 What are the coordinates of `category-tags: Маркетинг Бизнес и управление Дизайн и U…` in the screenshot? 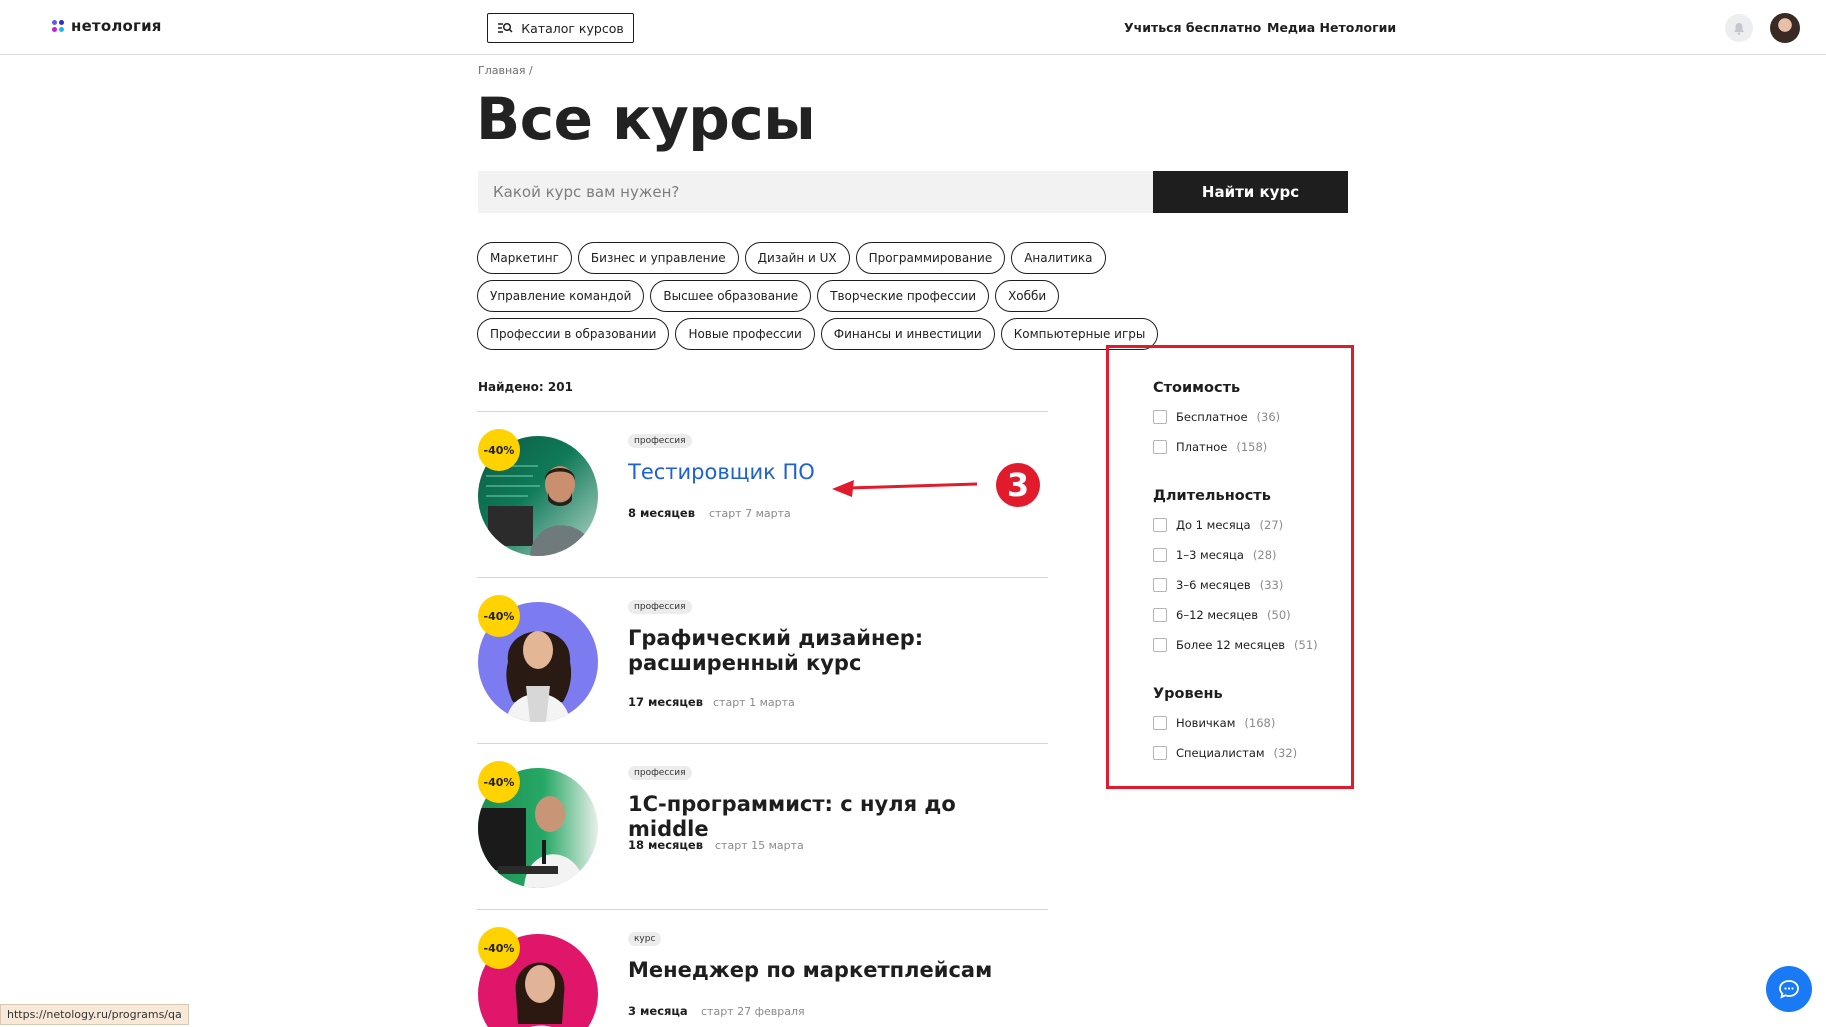 It's located at (867, 296).